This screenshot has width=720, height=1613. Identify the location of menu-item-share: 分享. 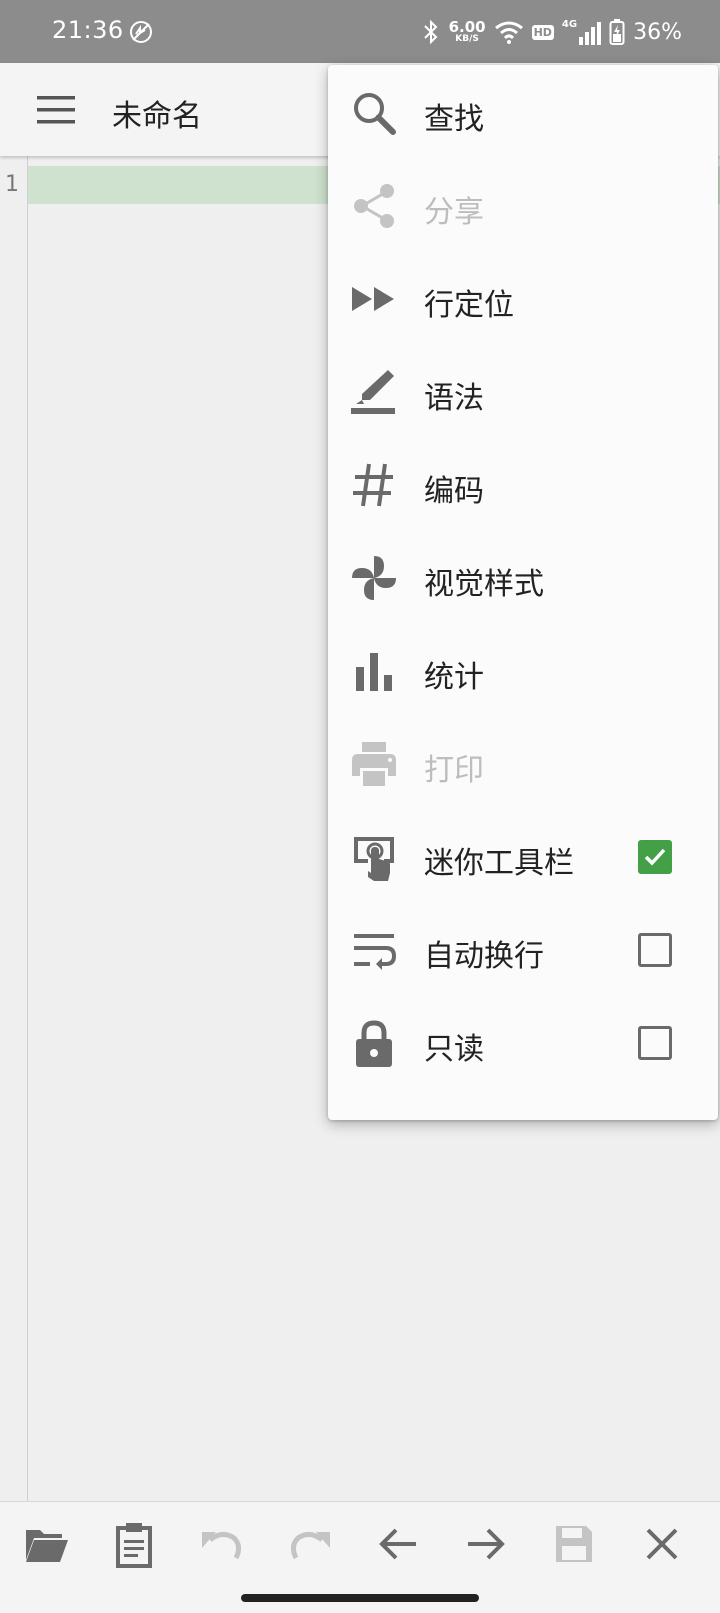
(523, 206).